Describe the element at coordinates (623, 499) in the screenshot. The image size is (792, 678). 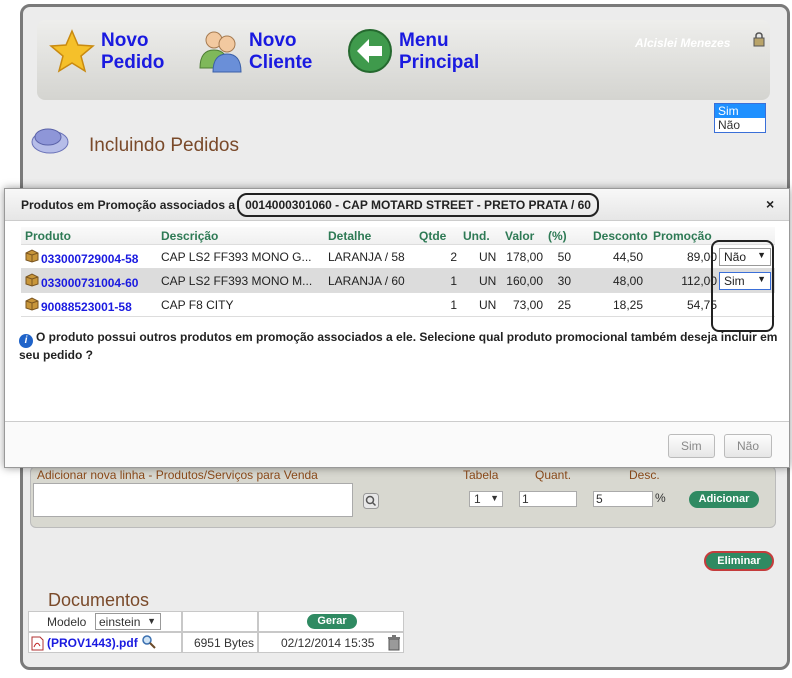
I see `desc-input: 5` at that location.